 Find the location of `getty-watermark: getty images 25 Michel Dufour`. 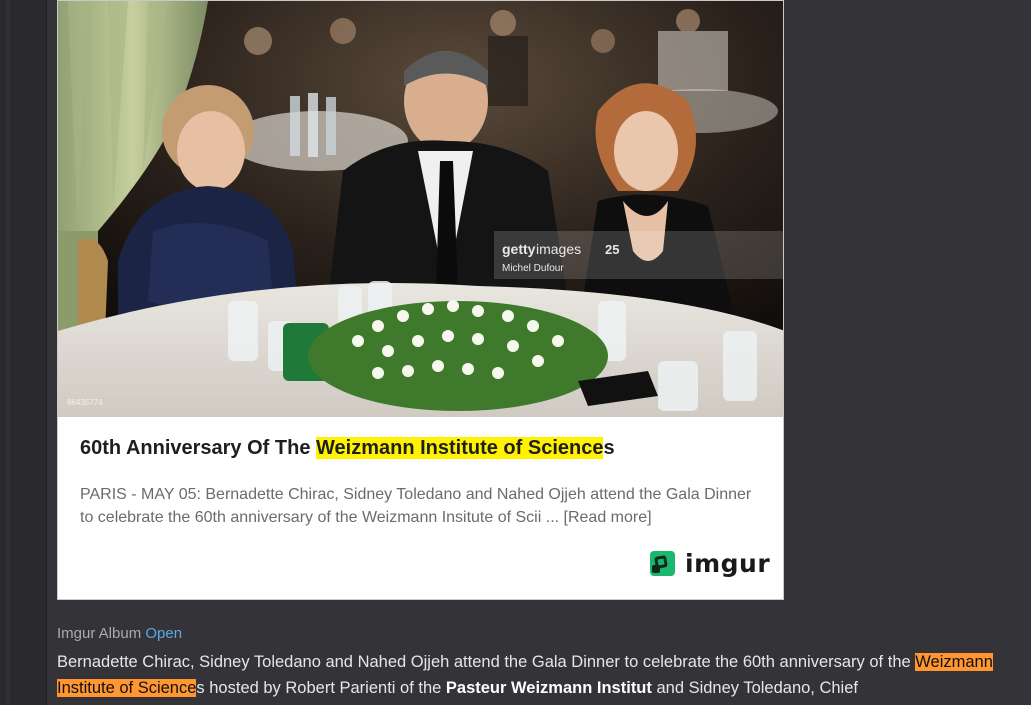

getty-watermark: getty images 25 Michel Dufour is located at coordinates (638, 255).